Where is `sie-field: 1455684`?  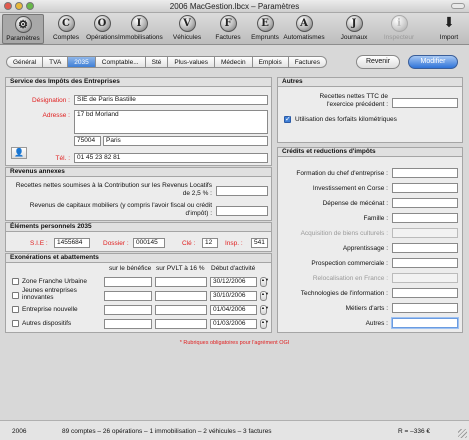 sie-field: 1455684 is located at coordinates (72, 243).